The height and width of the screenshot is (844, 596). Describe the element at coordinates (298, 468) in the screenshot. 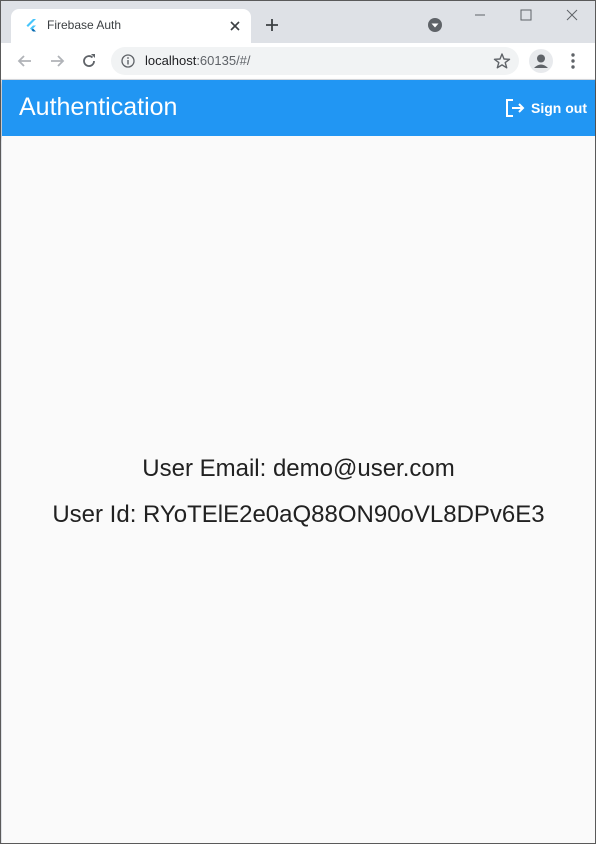

I see `user-email-text: User Email: demo@user.com` at that location.